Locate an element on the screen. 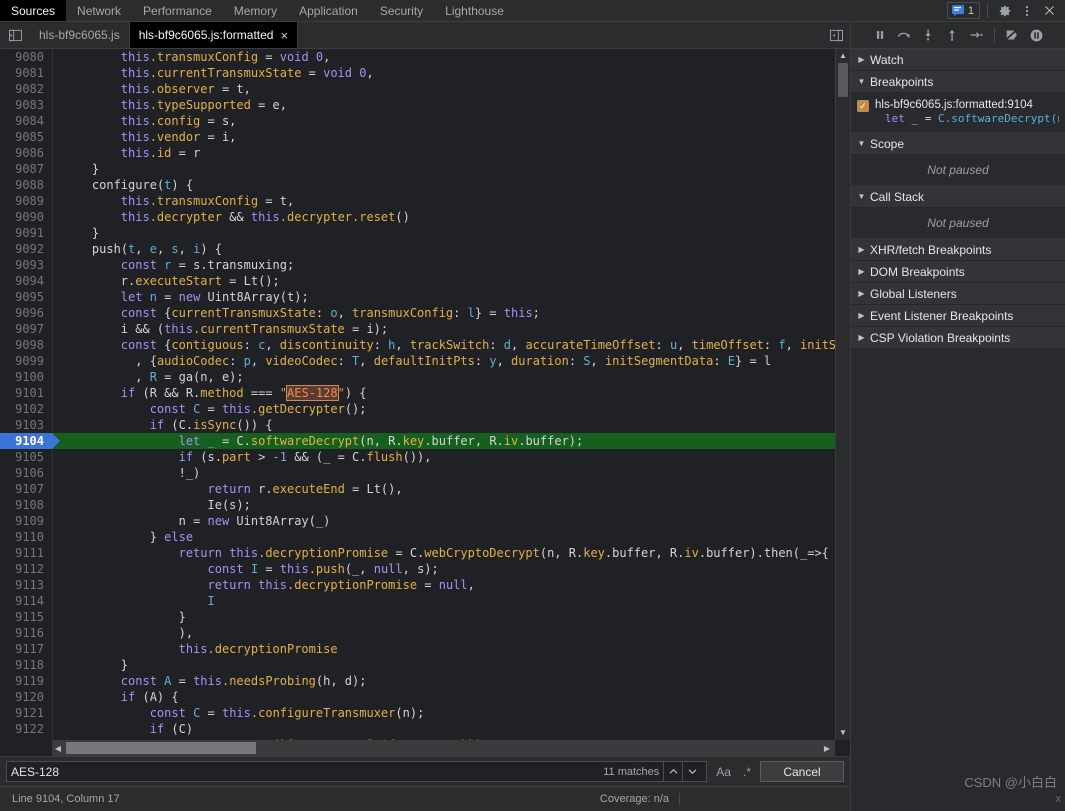 Image resolution: width=1065 pixels, height=811 pixels. code-line: 9122 if (C) is located at coordinates (417, 729).